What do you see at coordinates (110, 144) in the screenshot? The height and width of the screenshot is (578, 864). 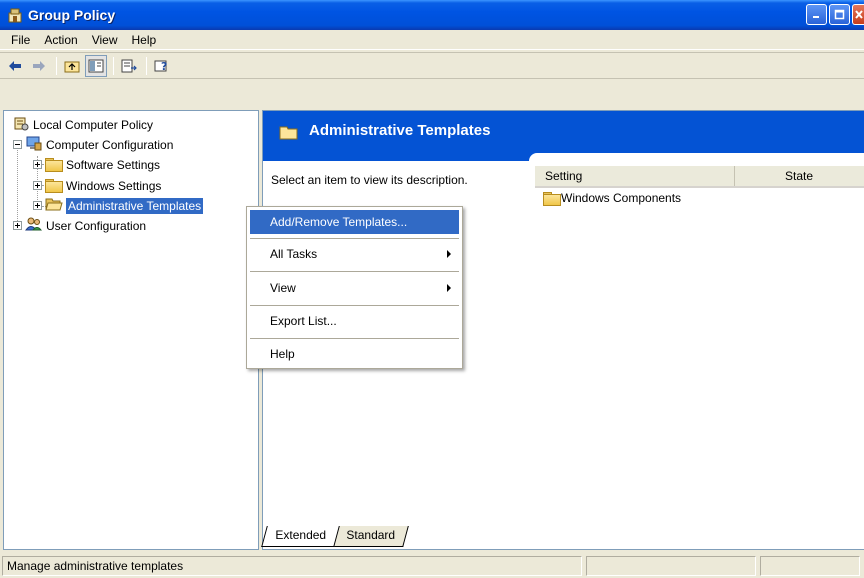 I see `tree-label: Computer Configuration` at bounding box center [110, 144].